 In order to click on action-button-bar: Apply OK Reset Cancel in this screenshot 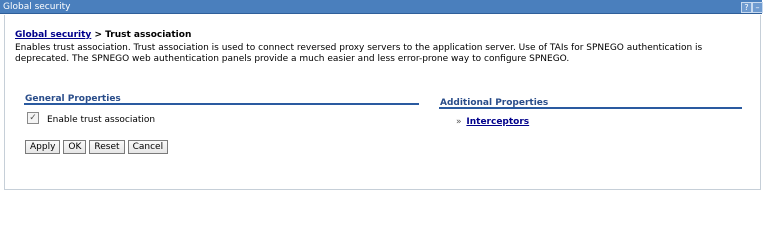, I will do `click(97, 147)`.